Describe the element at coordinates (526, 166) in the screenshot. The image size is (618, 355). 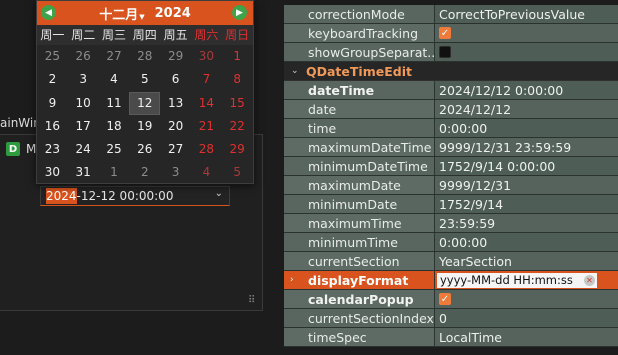
I see `property-value: 1752/9/14 0:00:00` at that location.